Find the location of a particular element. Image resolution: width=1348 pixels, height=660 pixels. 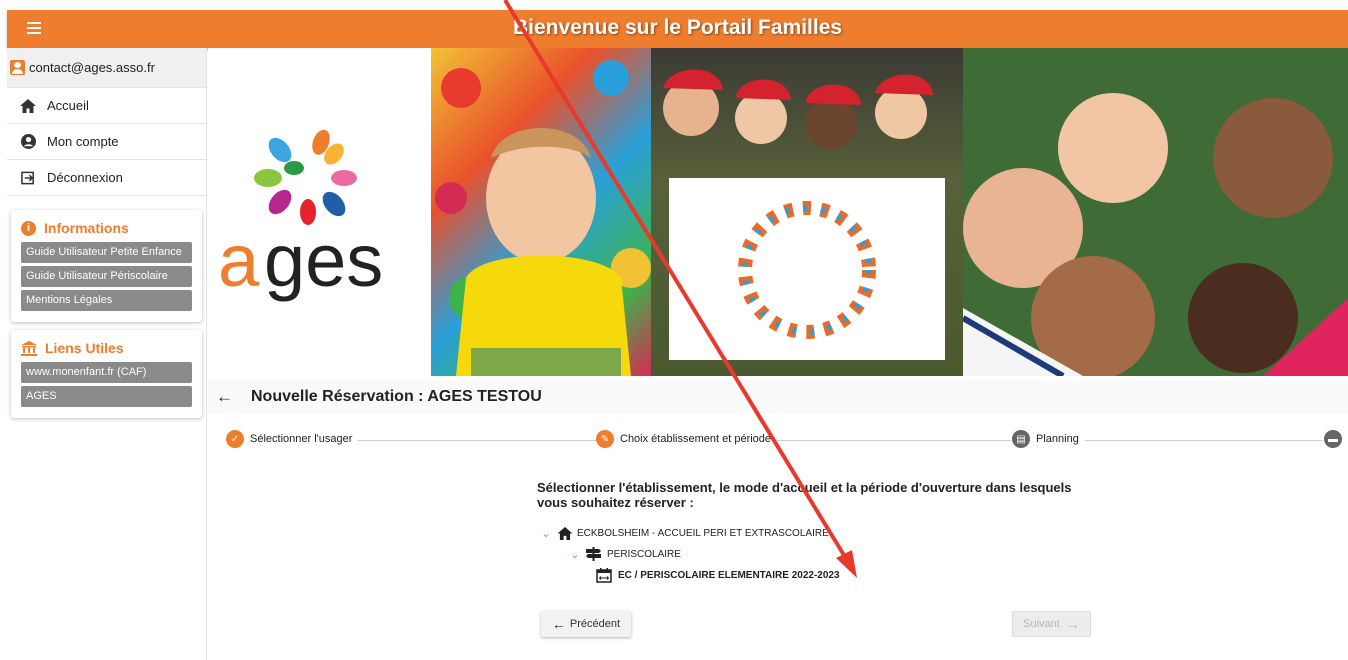

logo-letter-a: a is located at coordinates (239, 260).